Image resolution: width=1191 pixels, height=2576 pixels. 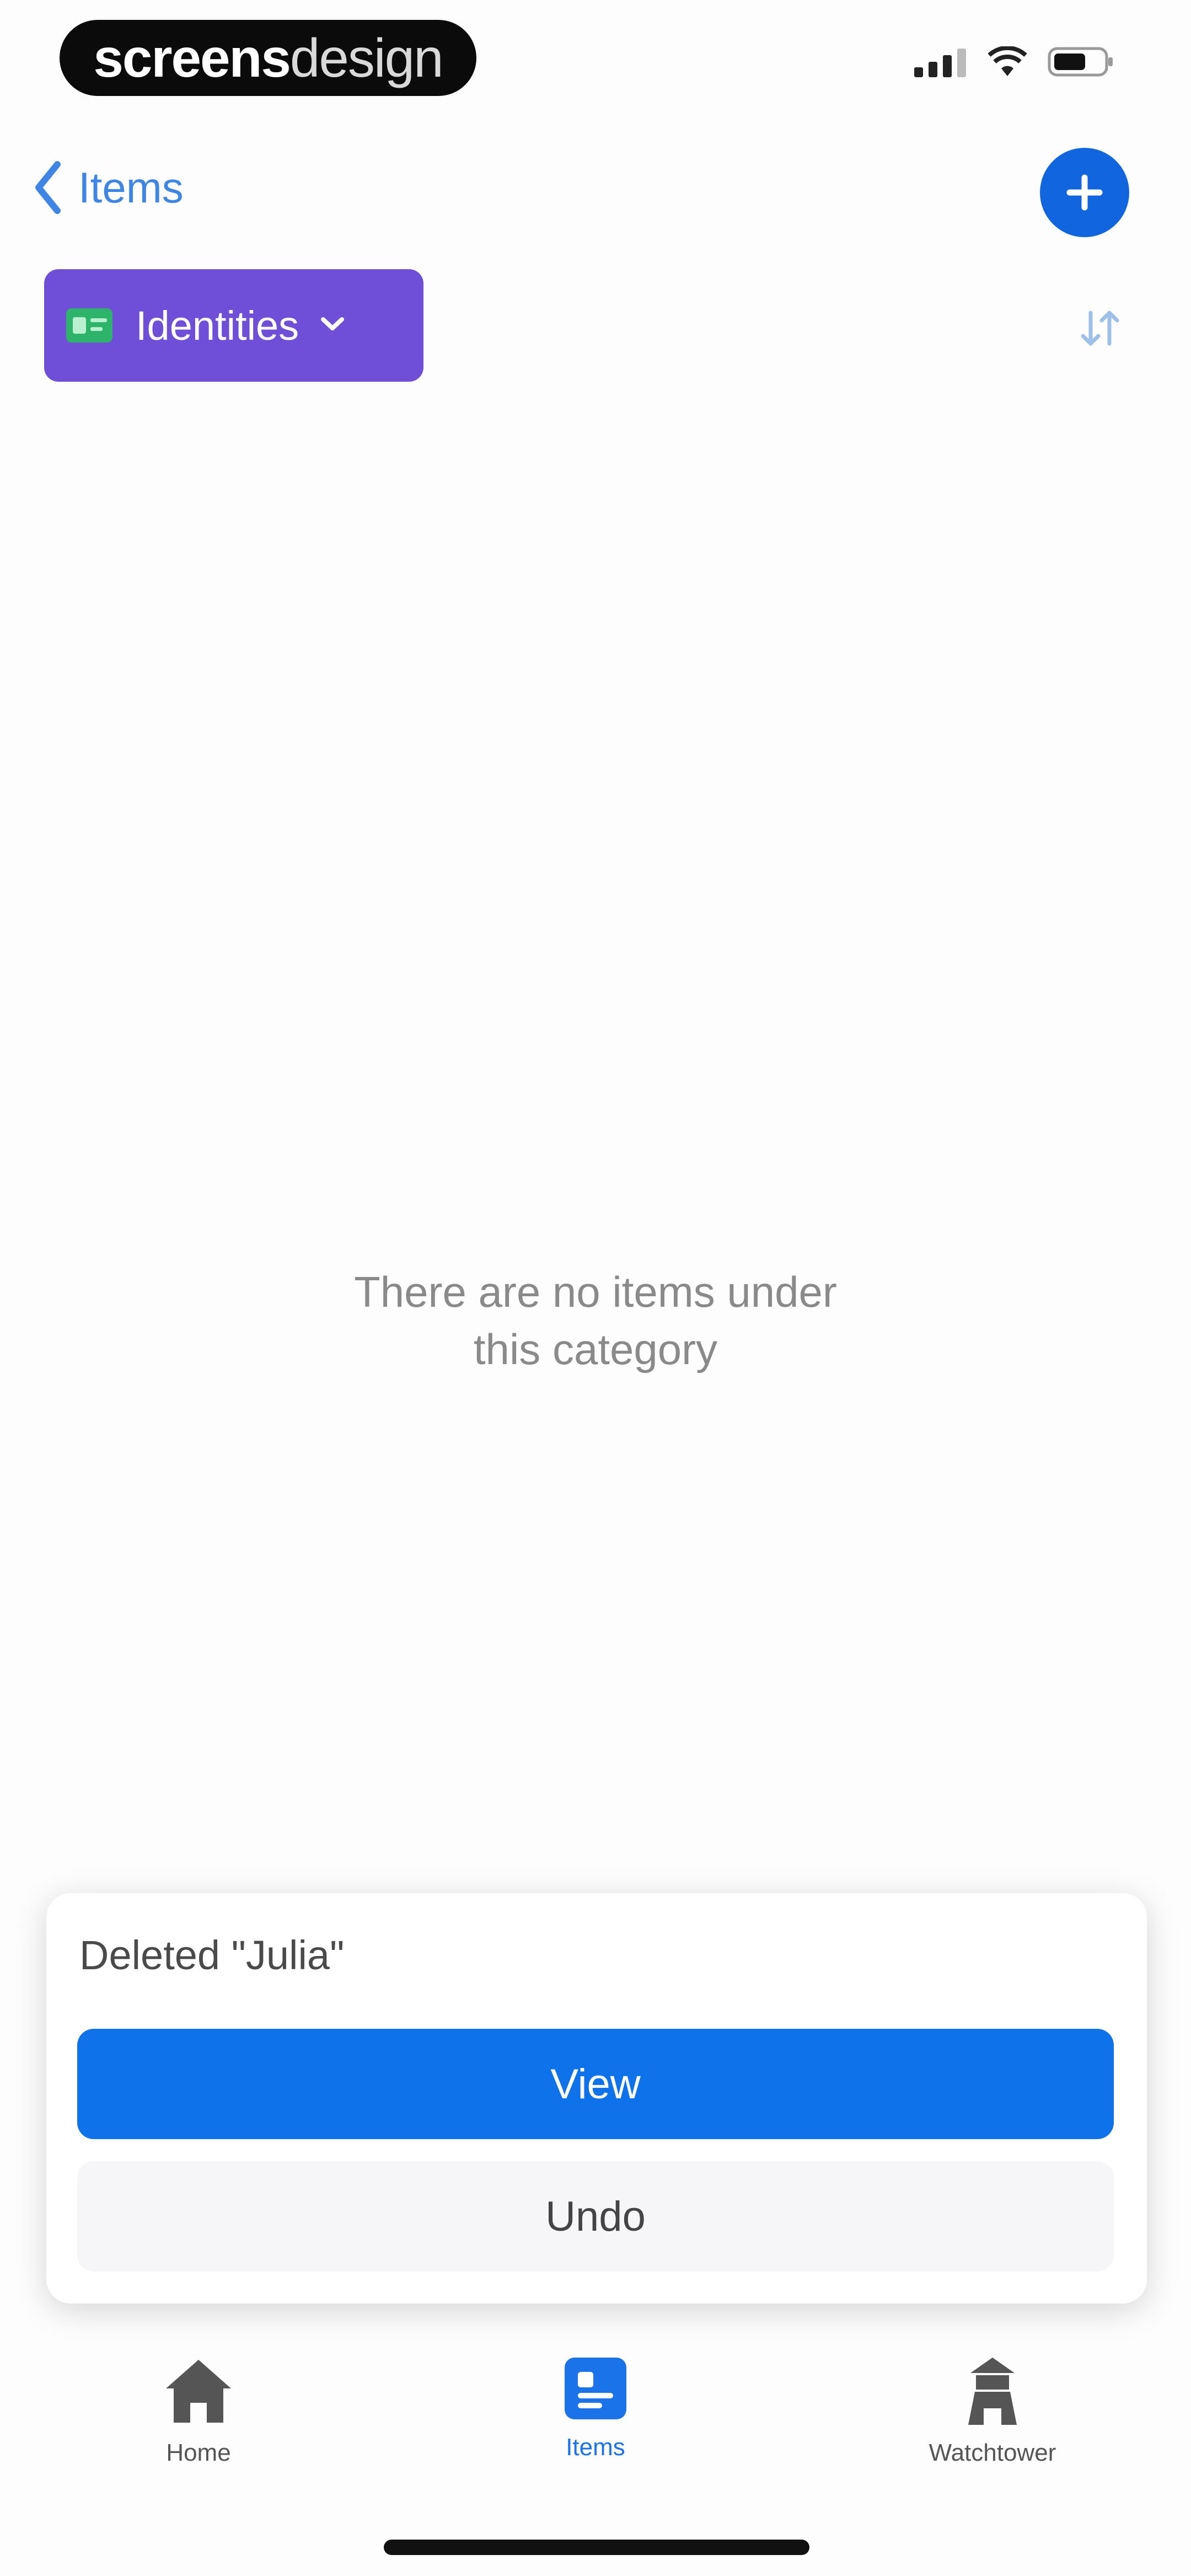 I want to click on logo-text-light: design, so click(x=366, y=57).